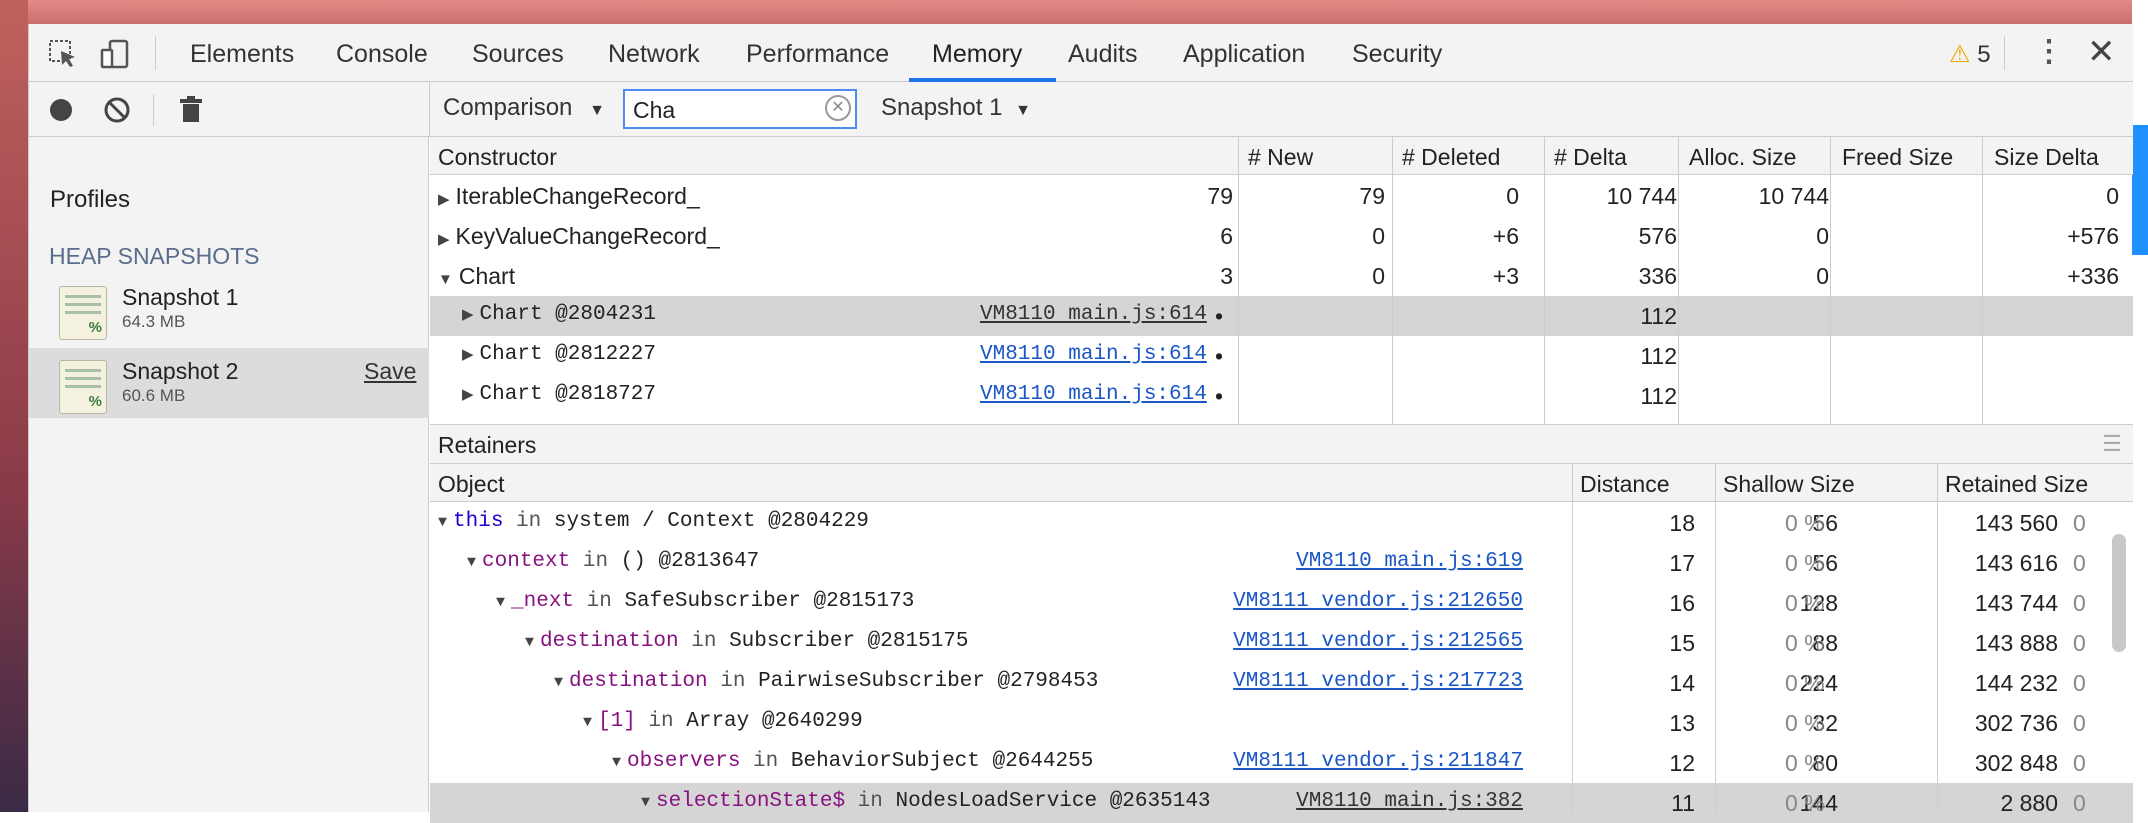 Image resolution: width=2148 pixels, height=823 pixels. What do you see at coordinates (524, 108) in the screenshot?
I see `view-mode-select: Comparison ▼` at bounding box center [524, 108].